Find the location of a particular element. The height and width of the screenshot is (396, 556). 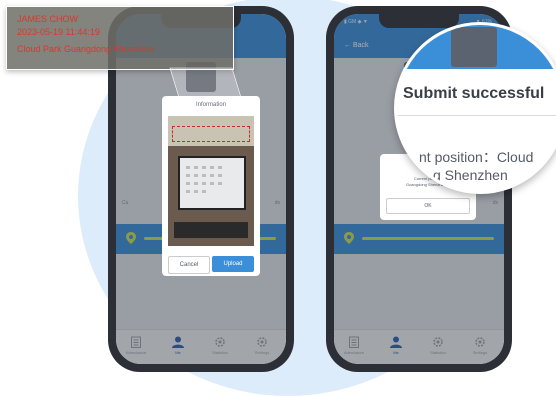

callout-location: Cloud Park Guangdong Shenzhen is located at coordinates (86, 49).